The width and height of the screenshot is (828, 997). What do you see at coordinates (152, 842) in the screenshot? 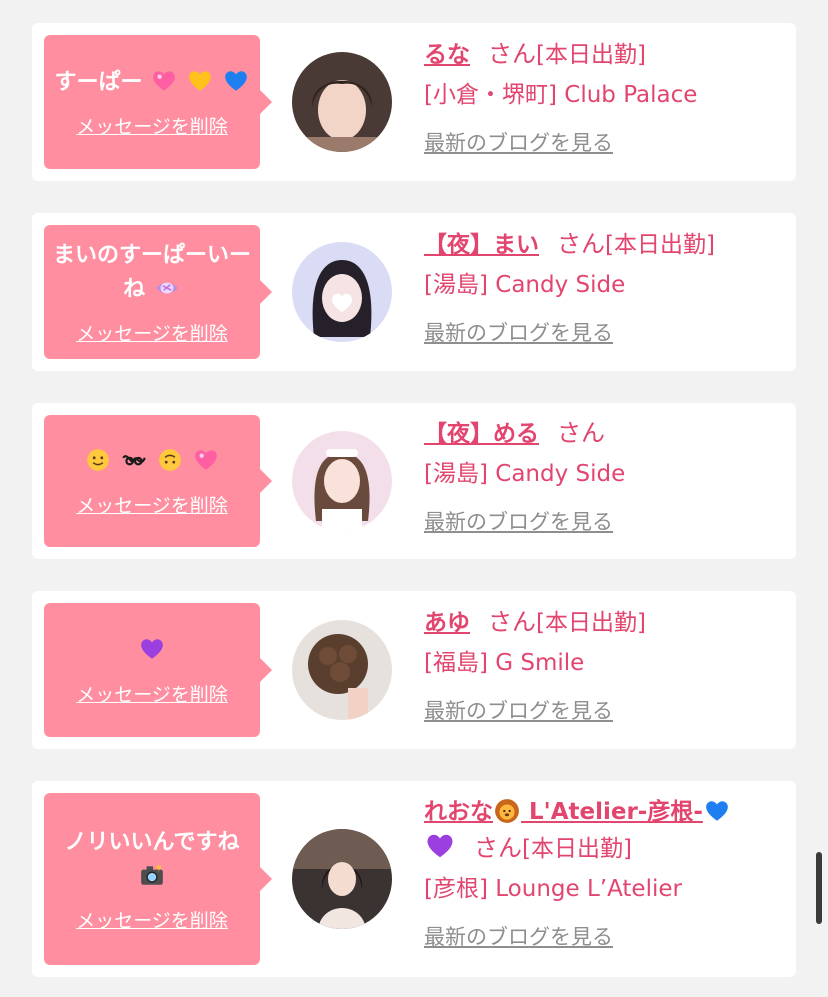
I see `message-text-body: ノリいいんですね` at bounding box center [152, 842].